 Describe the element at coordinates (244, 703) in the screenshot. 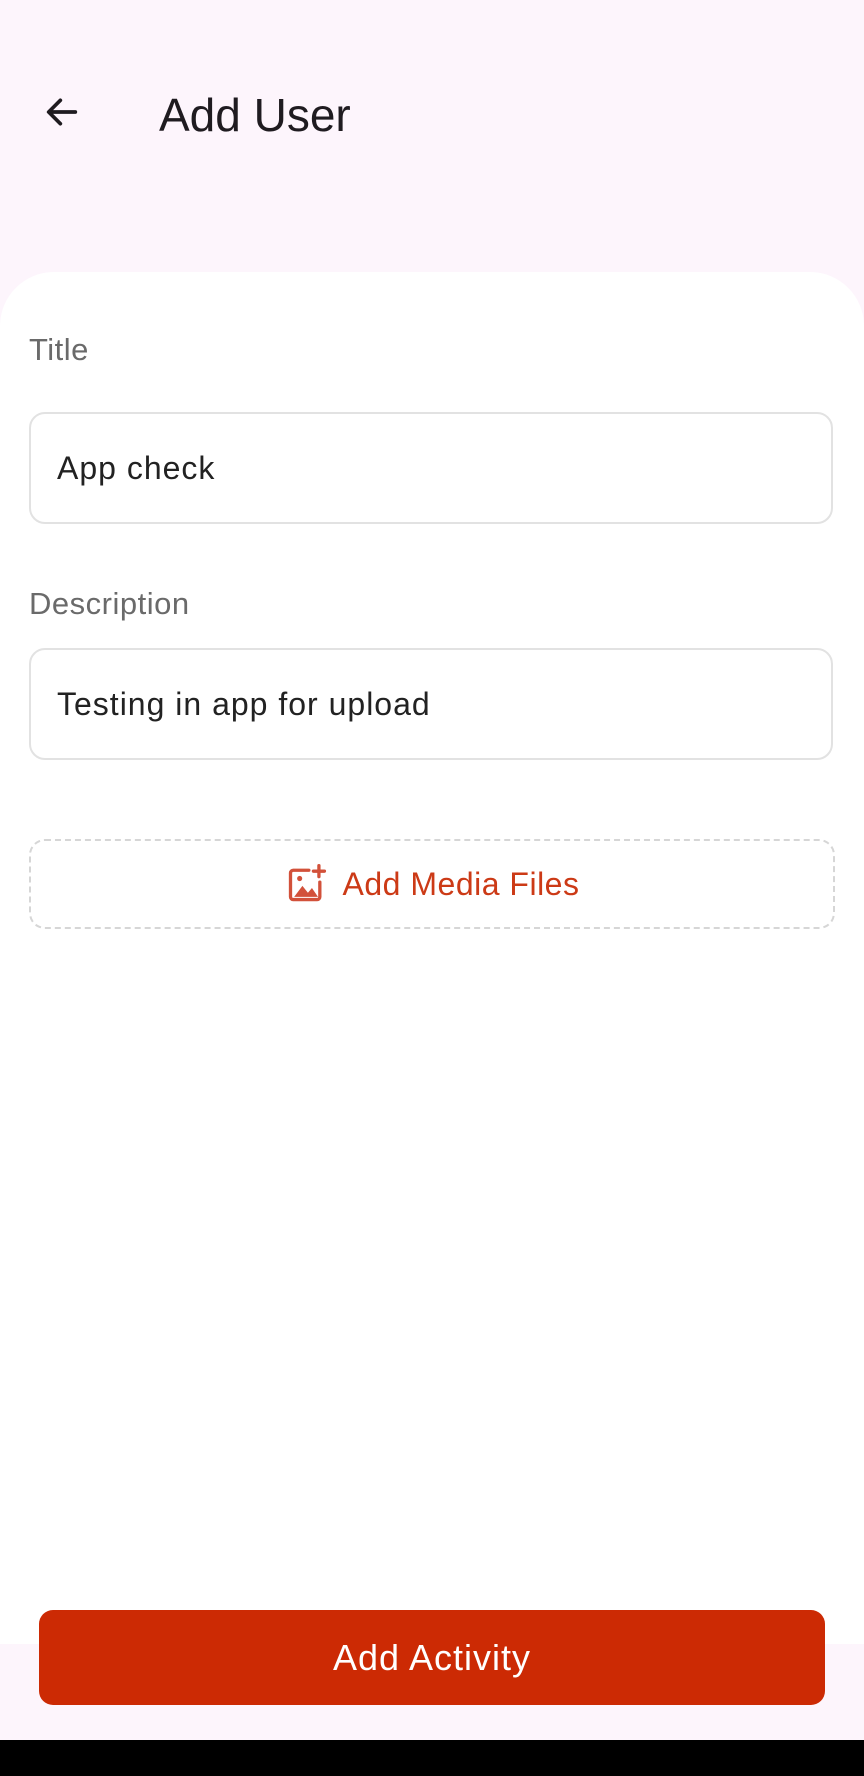

I see `description-field-value: Testing in app for upload` at that location.